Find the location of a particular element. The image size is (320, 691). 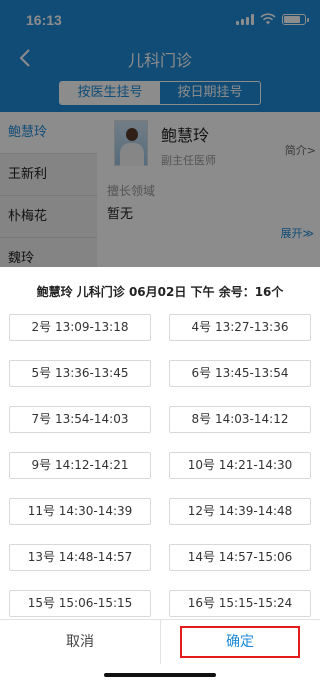

time-slot-button: 8号 14:03-14:12 is located at coordinates (240, 419).